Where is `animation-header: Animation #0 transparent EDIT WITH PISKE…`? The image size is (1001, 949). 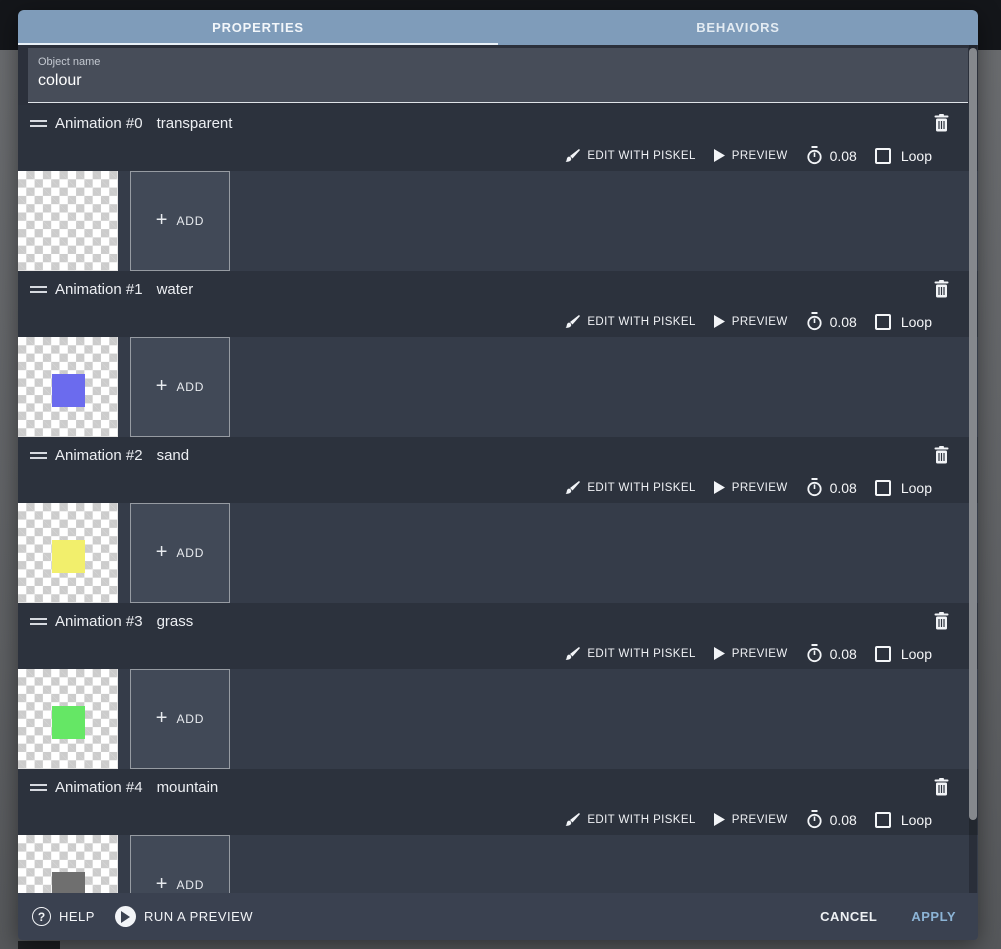
animation-header: Animation #0 transparent EDIT WITH PISKE… is located at coordinates (498, 138).